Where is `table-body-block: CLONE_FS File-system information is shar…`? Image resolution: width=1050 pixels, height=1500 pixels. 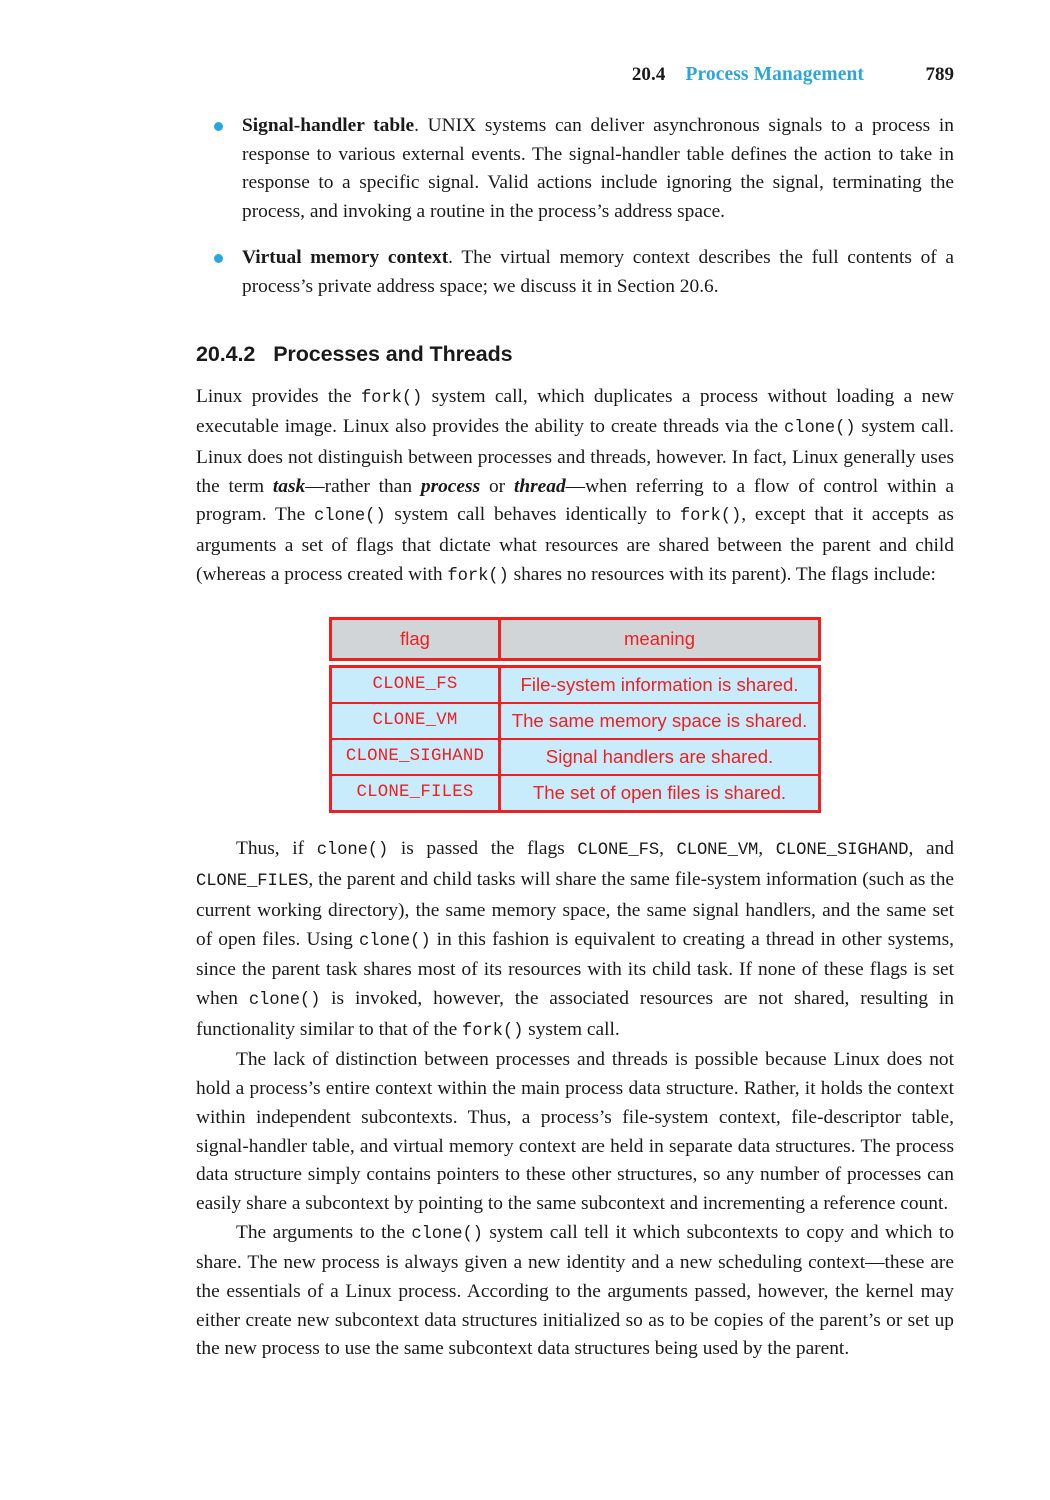 table-body-block: CLONE_FS File-system information is shar… is located at coordinates (575, 739).